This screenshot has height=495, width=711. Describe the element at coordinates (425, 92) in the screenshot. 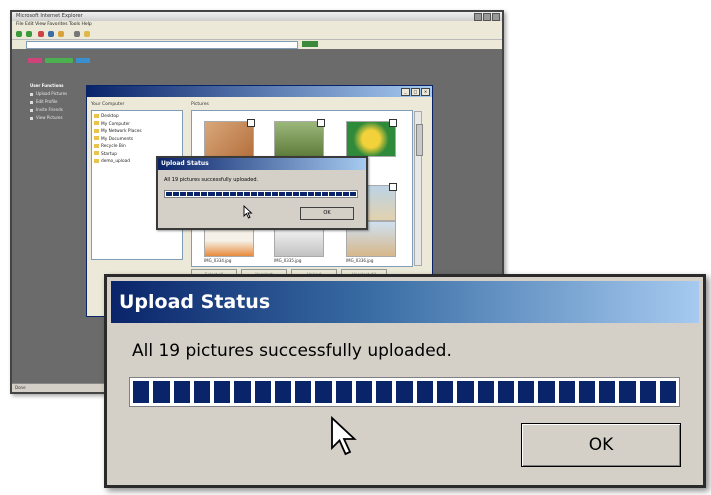

I see `close-icon: ×` at that location.